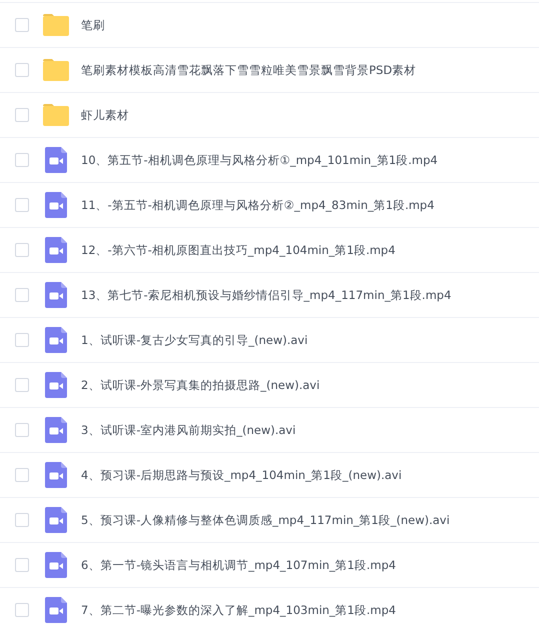  I want to click on file-name: 4、预习课-后期思路与预设_mp4_104min_第1段_(new).avi, so click(241, 475).